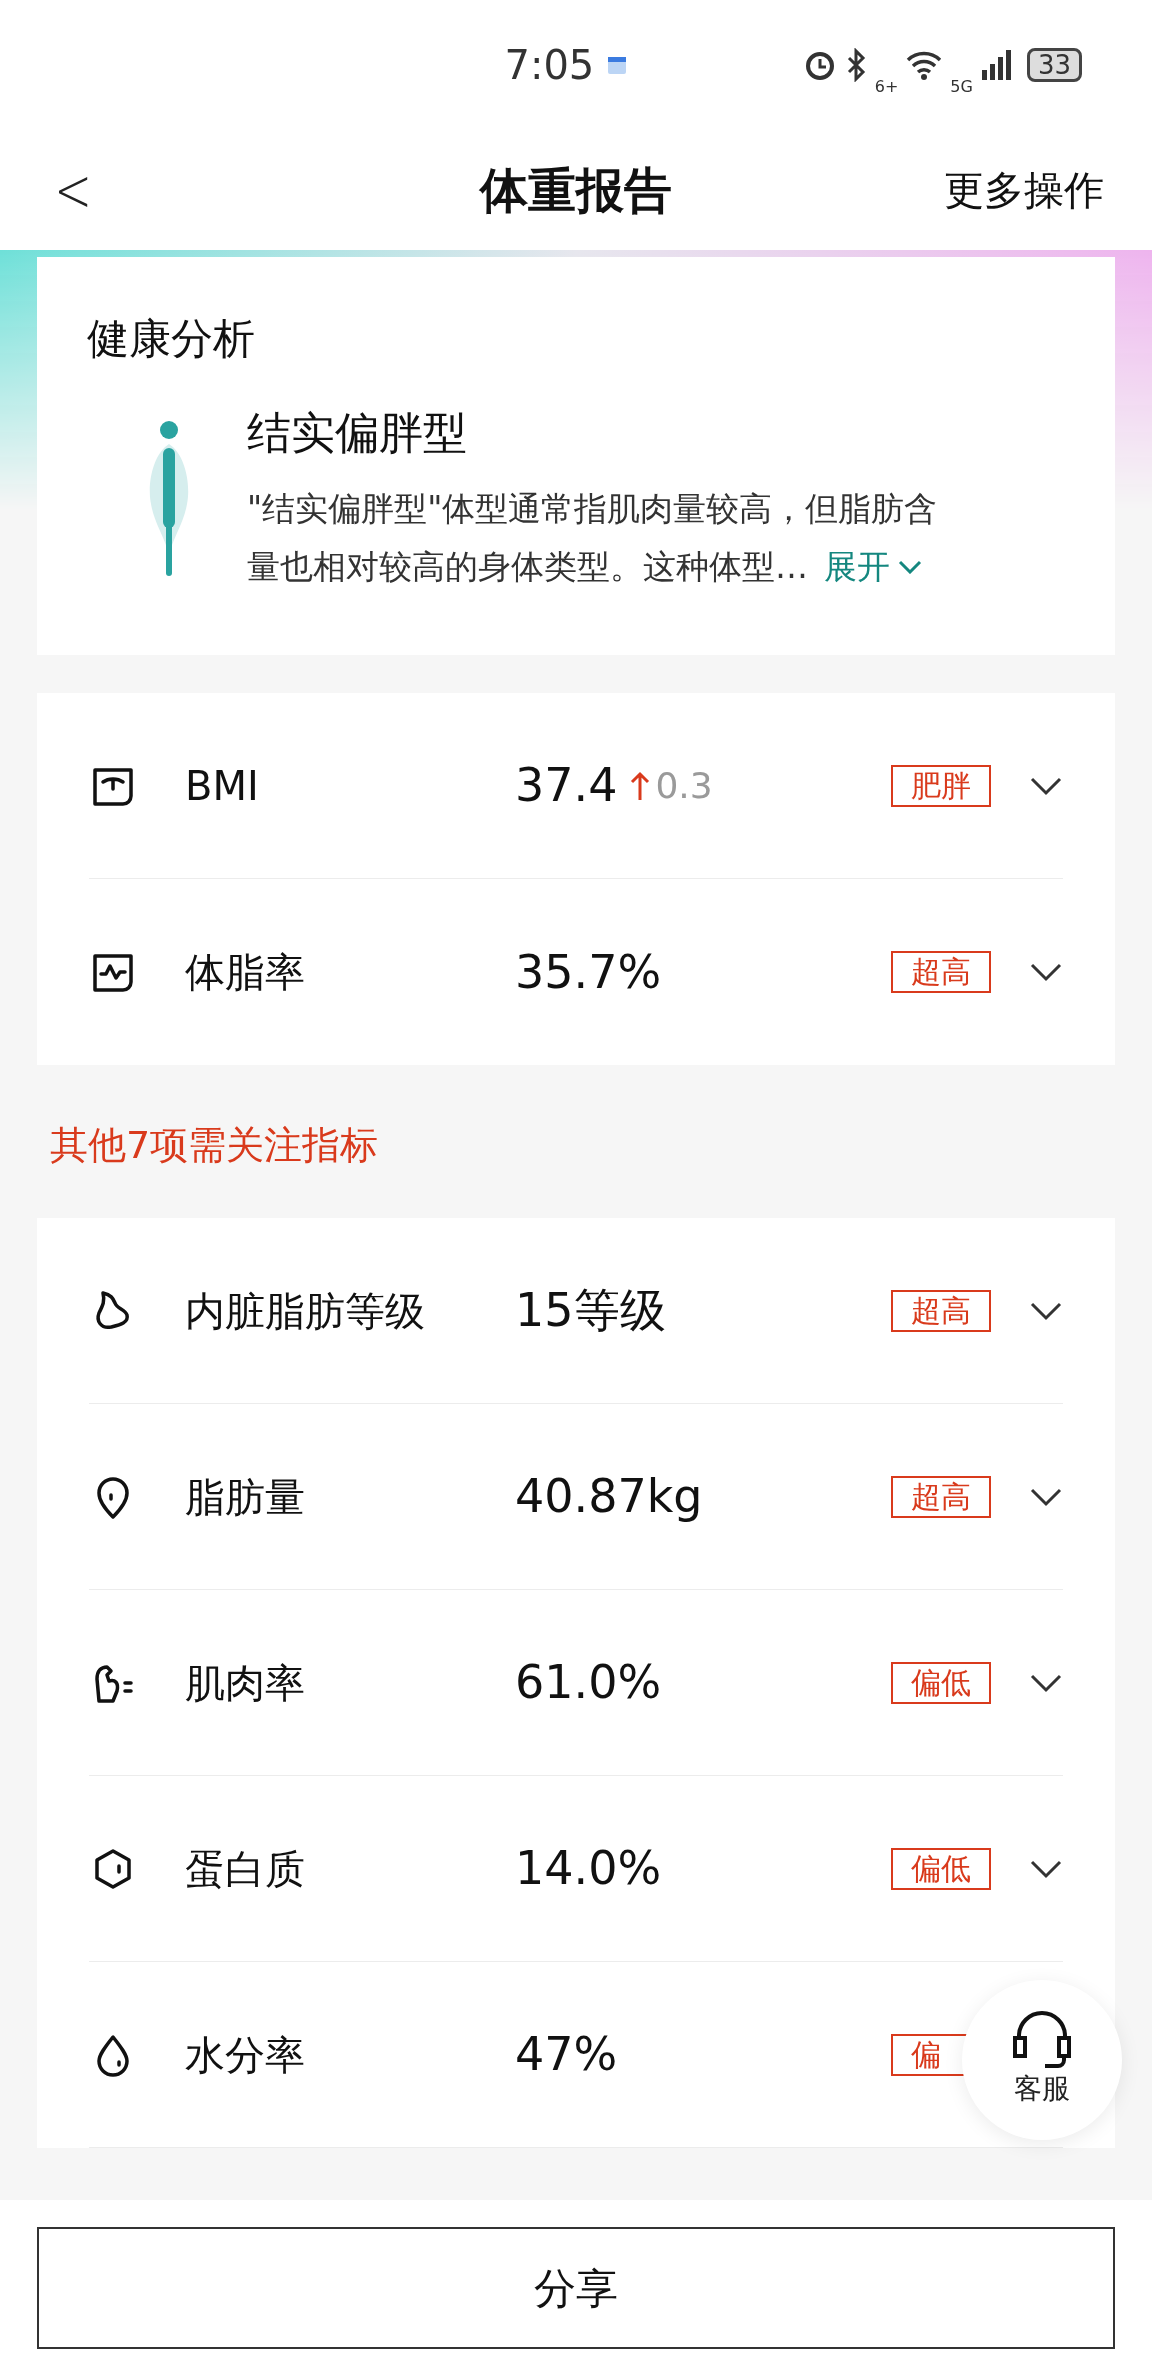 Image resolution: width=1152 pixels, height=2376 pixels. Describe the element at coordinates (588, 972) in the screenshot. I see `metric-value: 35.7%` at that location.